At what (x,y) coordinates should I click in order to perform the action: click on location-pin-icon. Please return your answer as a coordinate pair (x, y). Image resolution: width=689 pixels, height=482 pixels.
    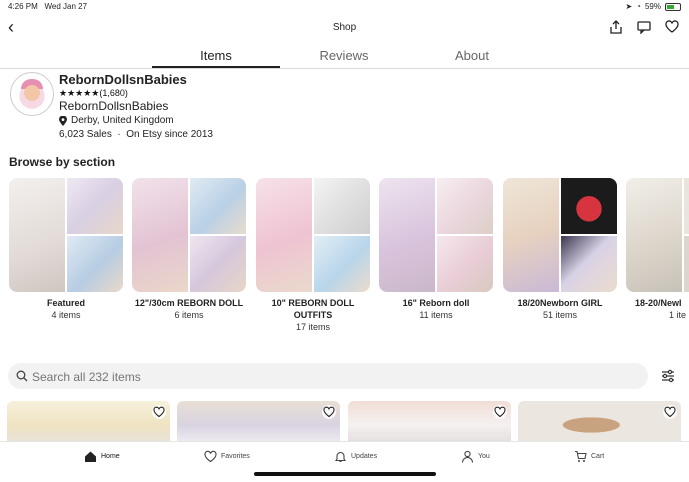
    Looking at the image, I should click on (63, 120).